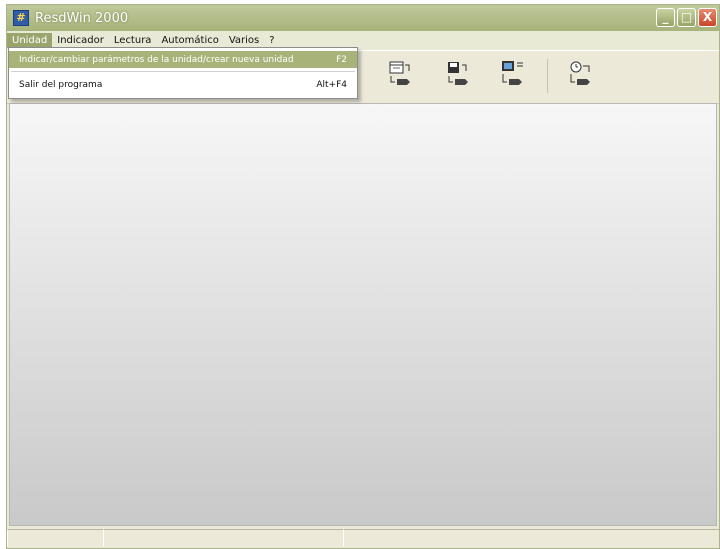 Image resolution: width=720 pixels, height=549 pixels. I want to click on monitor-icon, so click(512, 73).